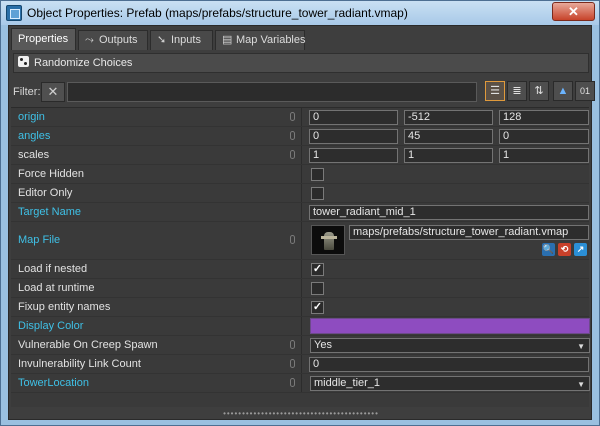 Image resolution: width=600 pixels, height=426 pixels. I want to click on display-color-swatch, so click(450, 326).